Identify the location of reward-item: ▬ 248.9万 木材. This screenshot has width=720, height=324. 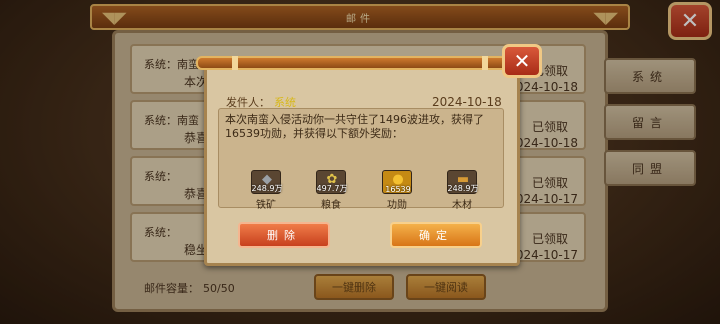
(462, 190).